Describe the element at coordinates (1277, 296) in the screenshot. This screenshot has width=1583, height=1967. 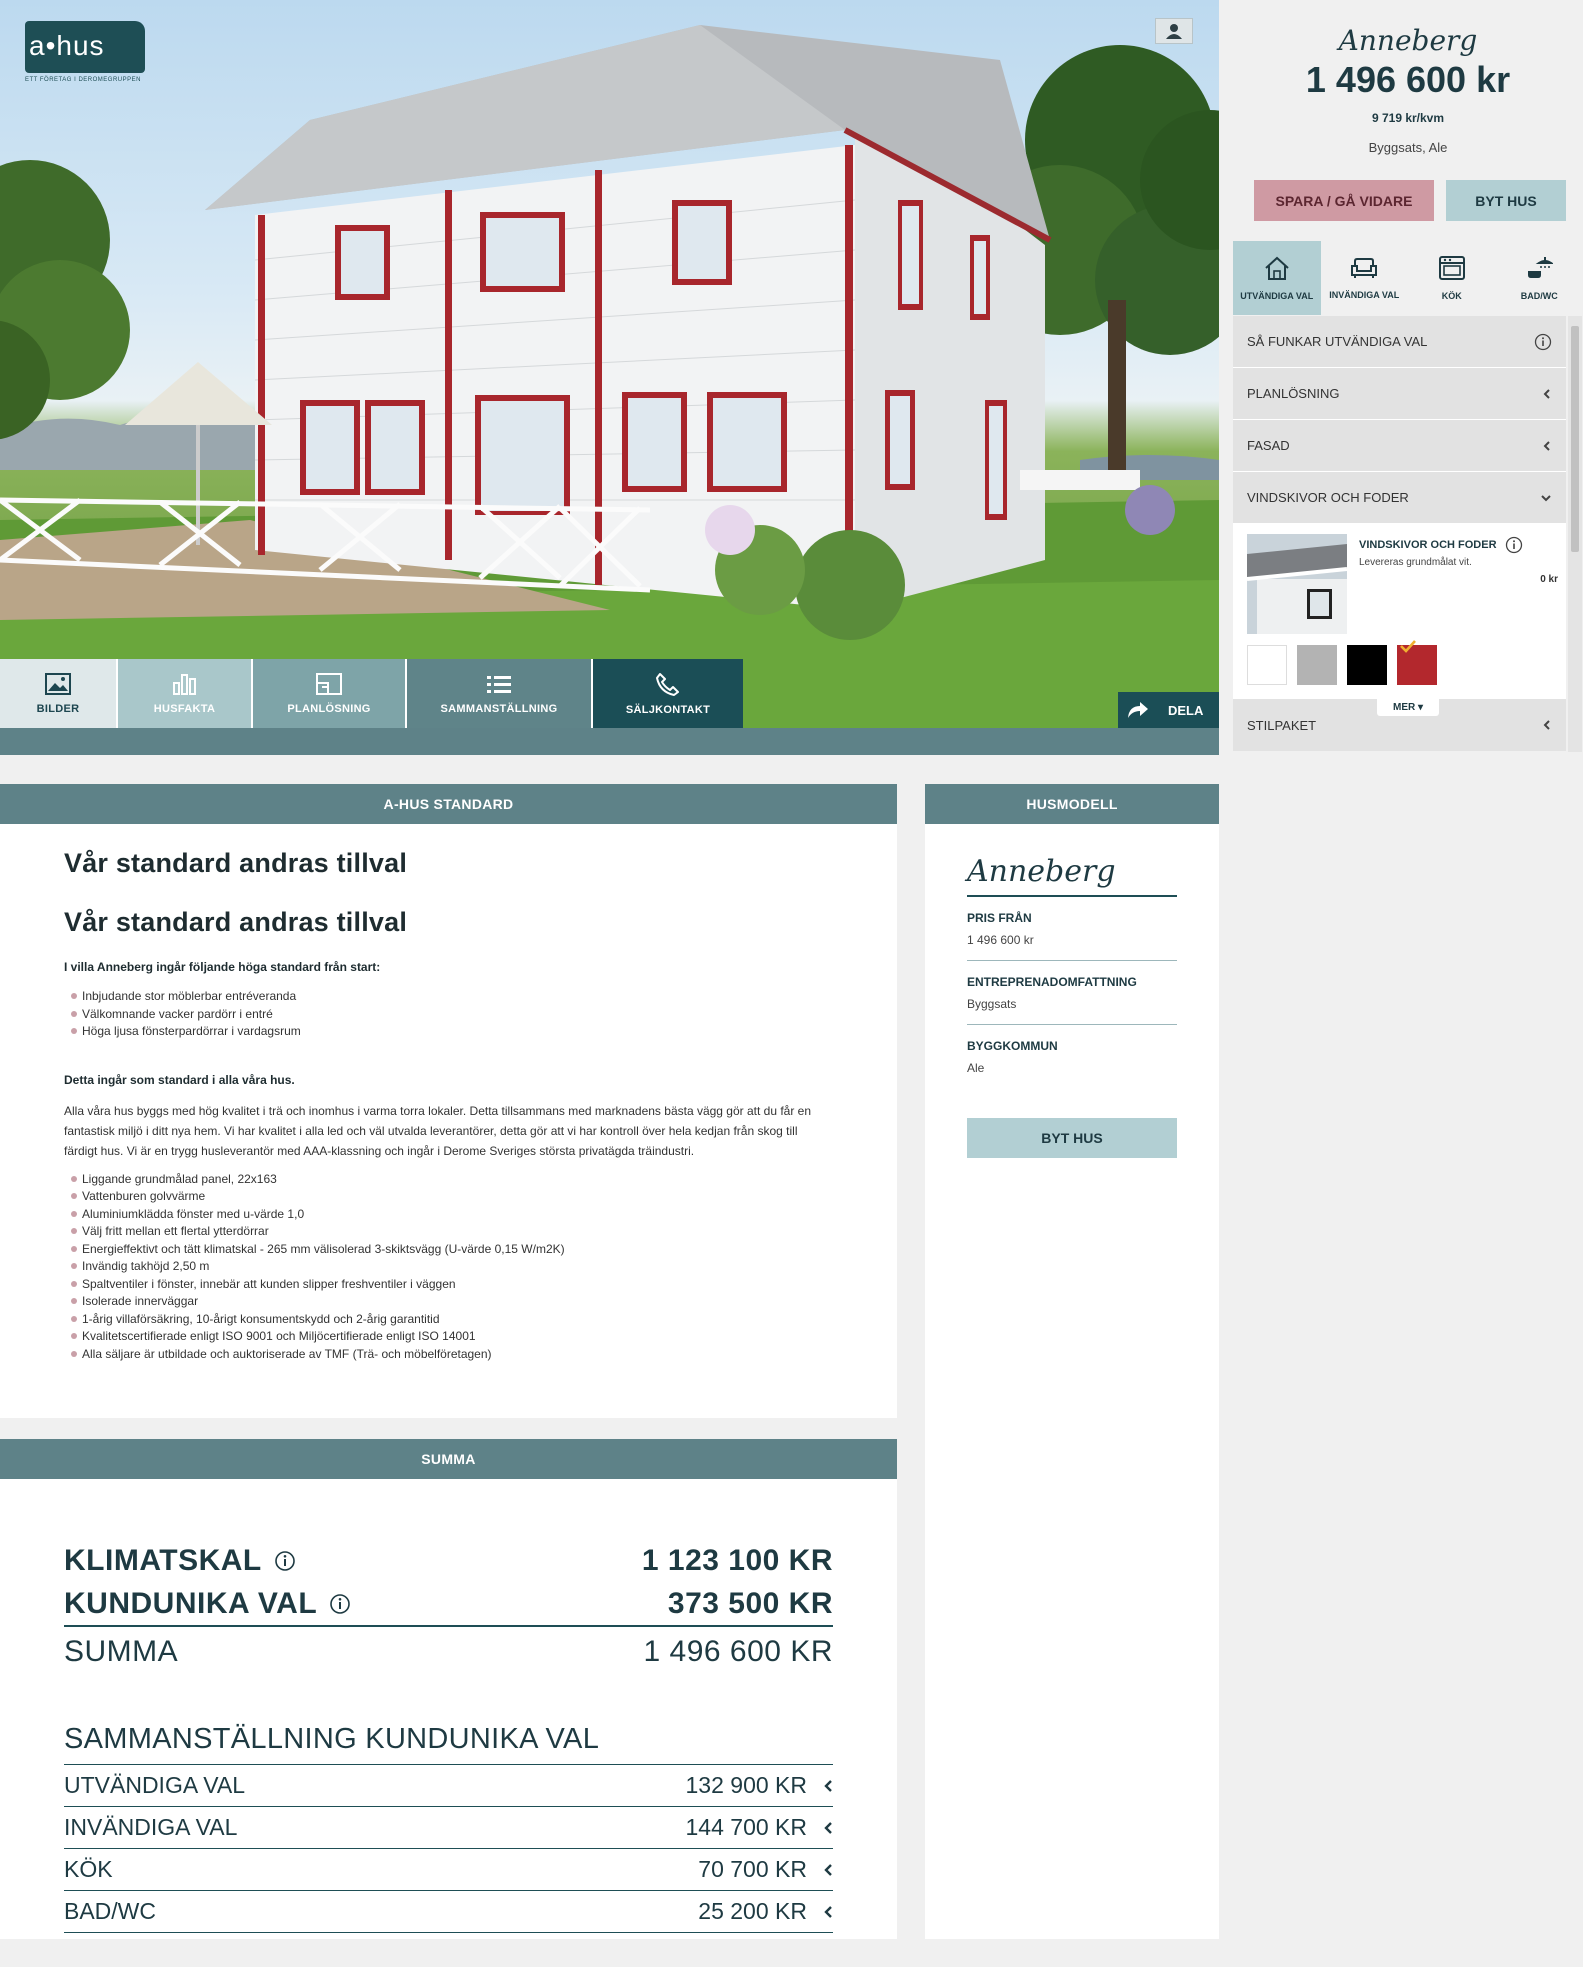
I see `tab-label: UTVÄNDIGA VAL` at that location.